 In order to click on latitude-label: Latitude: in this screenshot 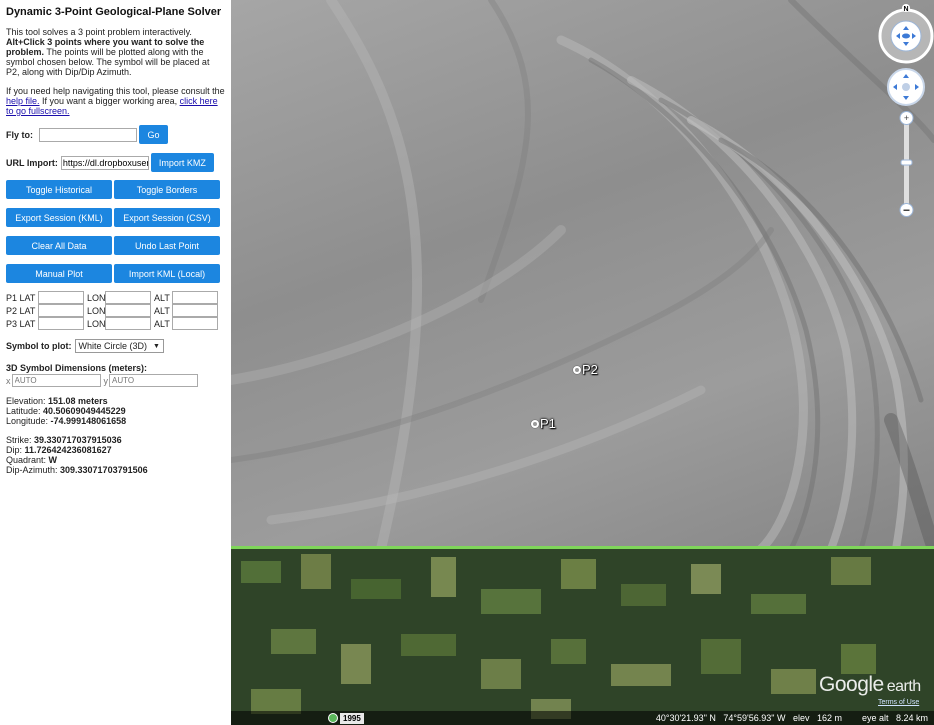, I will do `click(25, 411)`.